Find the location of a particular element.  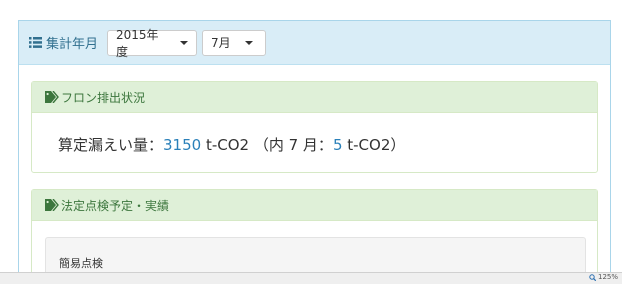

inspection-panel-heading: 法定点検予定・実績 is located at coordinates (314, 205).